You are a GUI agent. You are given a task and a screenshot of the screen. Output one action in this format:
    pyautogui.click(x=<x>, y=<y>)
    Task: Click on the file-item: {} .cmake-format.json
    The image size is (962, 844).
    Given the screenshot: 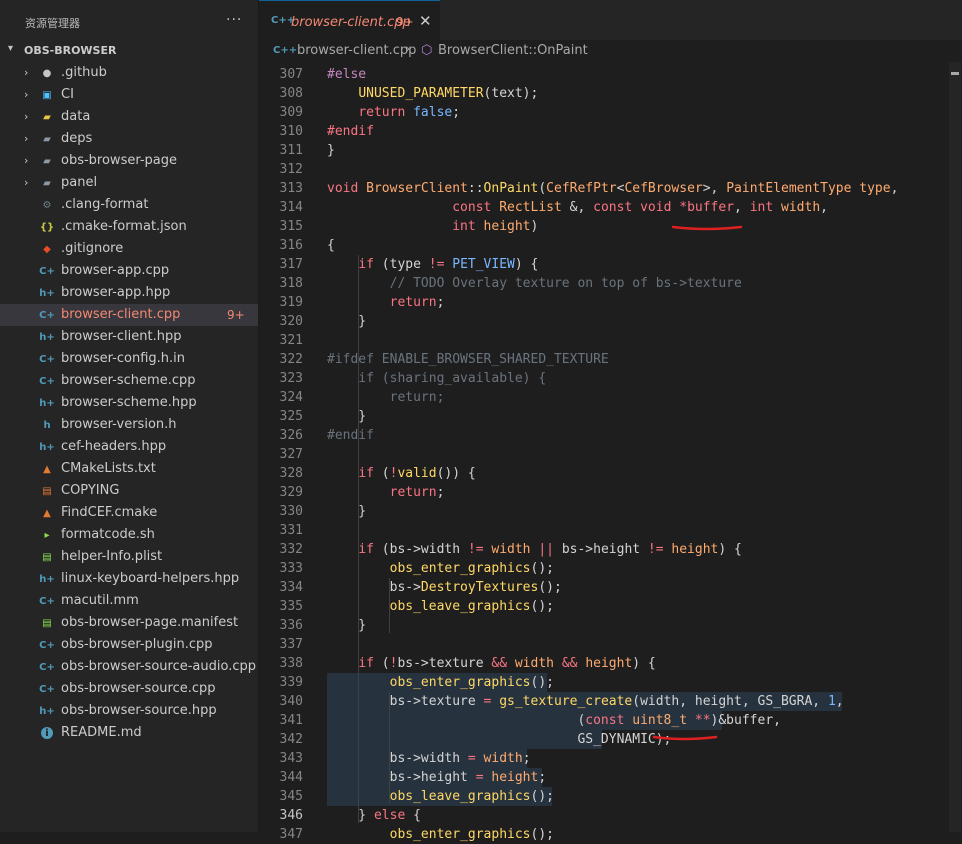 What is the action you would take?
    pyautogui.click(x=129, y=227)
    